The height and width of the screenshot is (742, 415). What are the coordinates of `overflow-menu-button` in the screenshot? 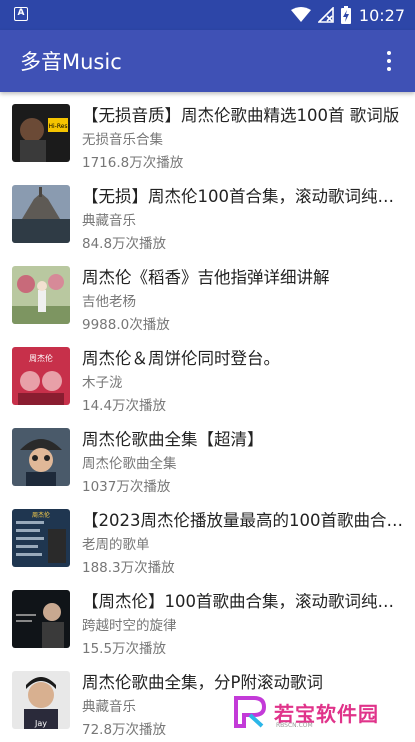 It's located at (389, 61).